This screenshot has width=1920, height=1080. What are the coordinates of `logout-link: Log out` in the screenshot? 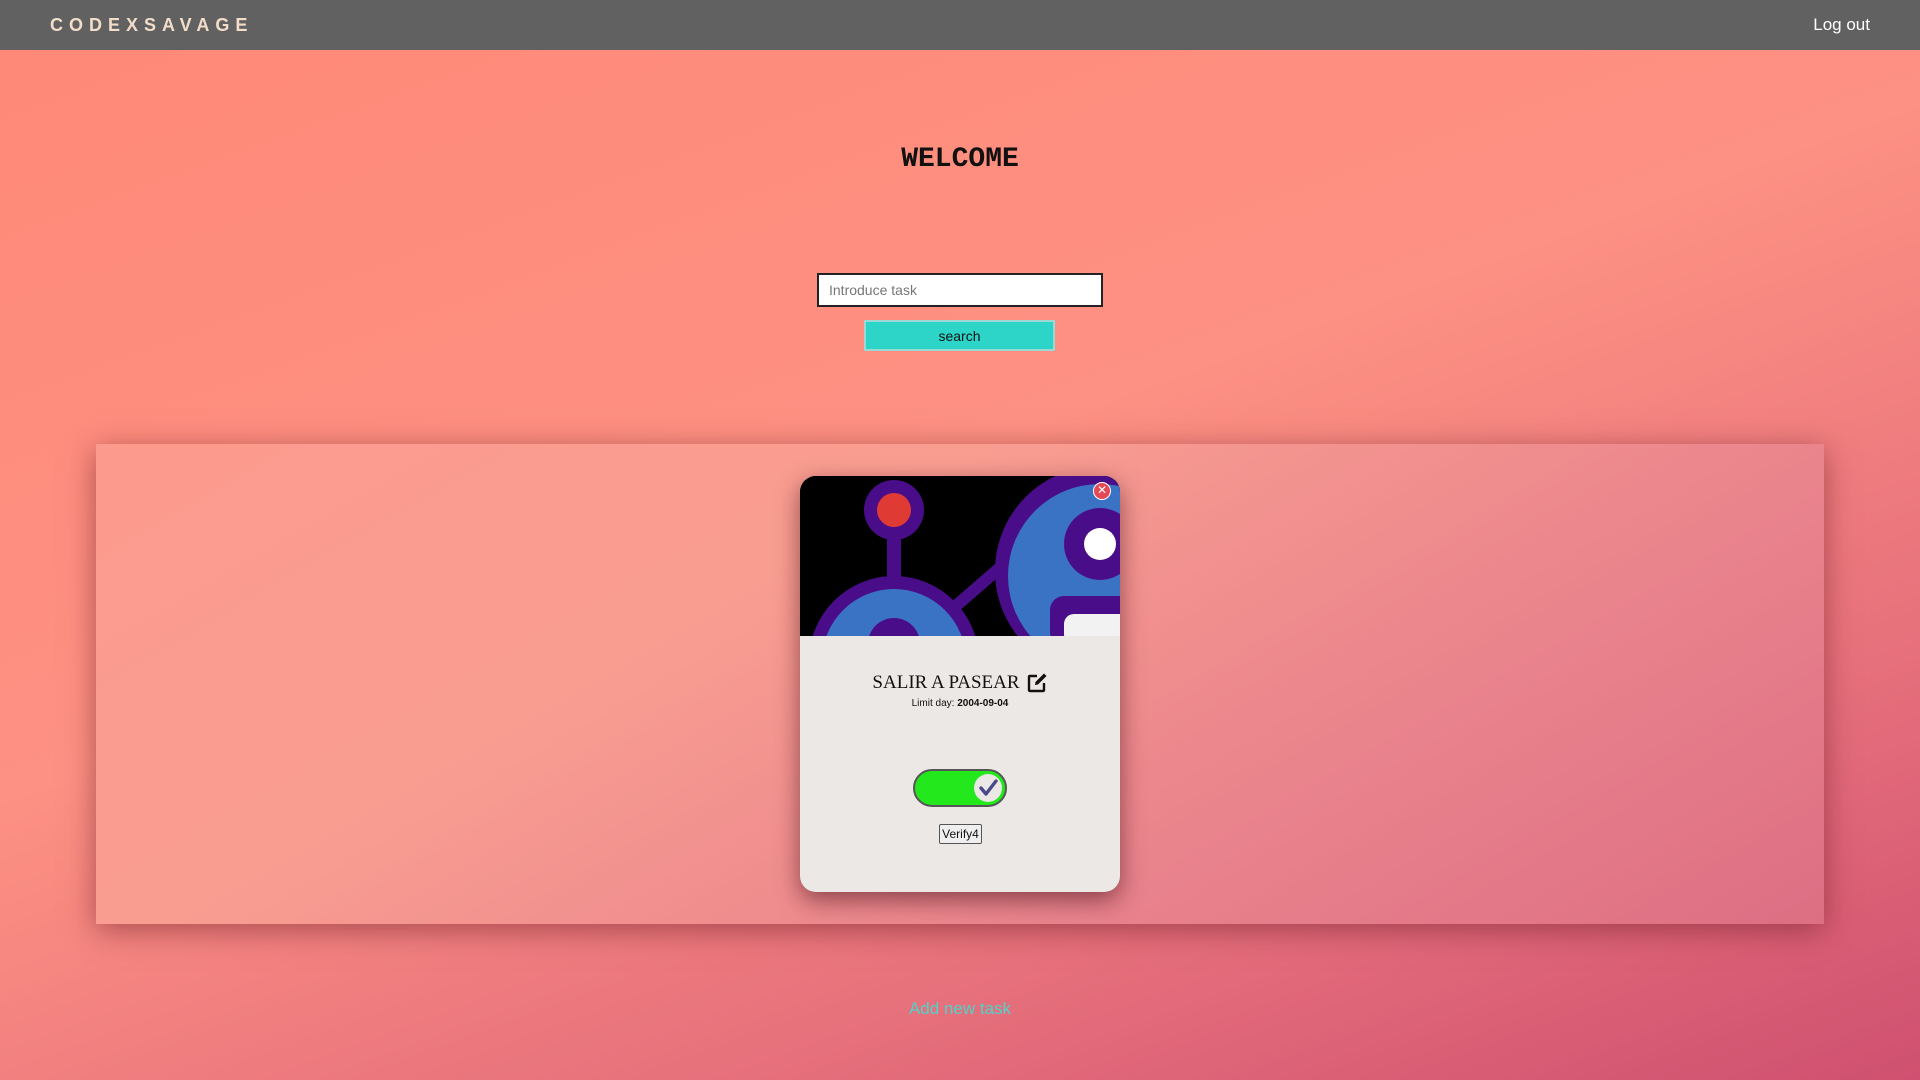 It's located at (1841, 25).